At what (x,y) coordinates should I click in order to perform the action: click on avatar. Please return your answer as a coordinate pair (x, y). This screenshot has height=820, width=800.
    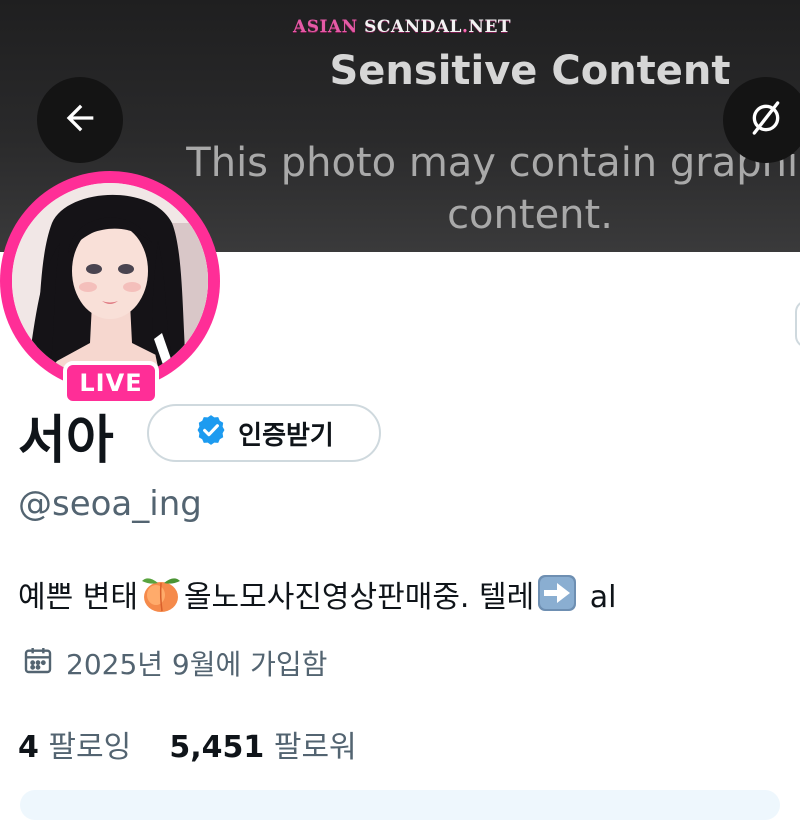
    Looking at the image, I should click on (110, 281).